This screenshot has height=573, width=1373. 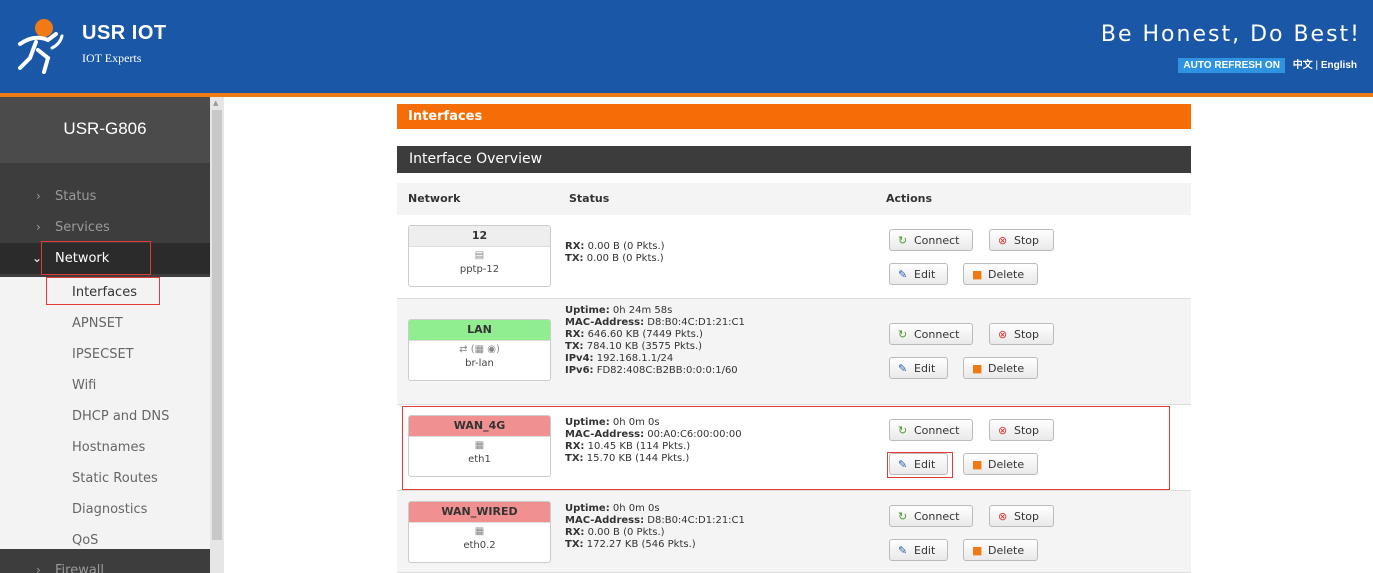 I want to click on network-card: 12 ▤ pptp-12, so click(x=479, y=256).